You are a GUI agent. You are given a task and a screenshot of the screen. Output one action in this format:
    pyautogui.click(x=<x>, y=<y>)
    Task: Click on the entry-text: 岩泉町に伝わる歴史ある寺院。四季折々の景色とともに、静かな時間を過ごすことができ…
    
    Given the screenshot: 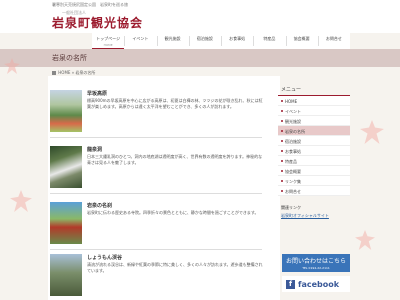 What is the action you would take?
    pyautogui.click(x=173, y=212)
    